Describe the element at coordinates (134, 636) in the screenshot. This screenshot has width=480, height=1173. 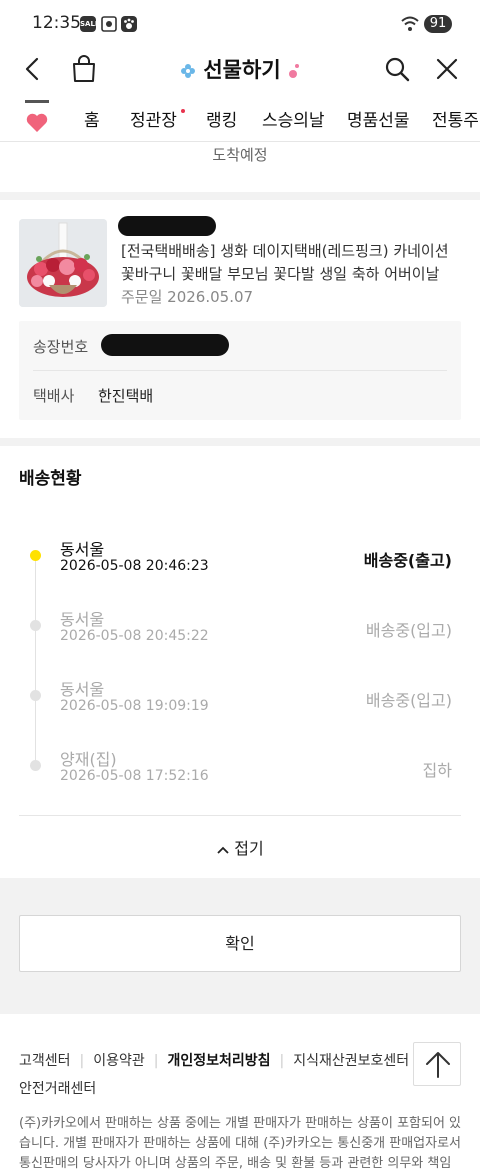
I see `event-time: 2026-05-08 20:45:22` at that location.